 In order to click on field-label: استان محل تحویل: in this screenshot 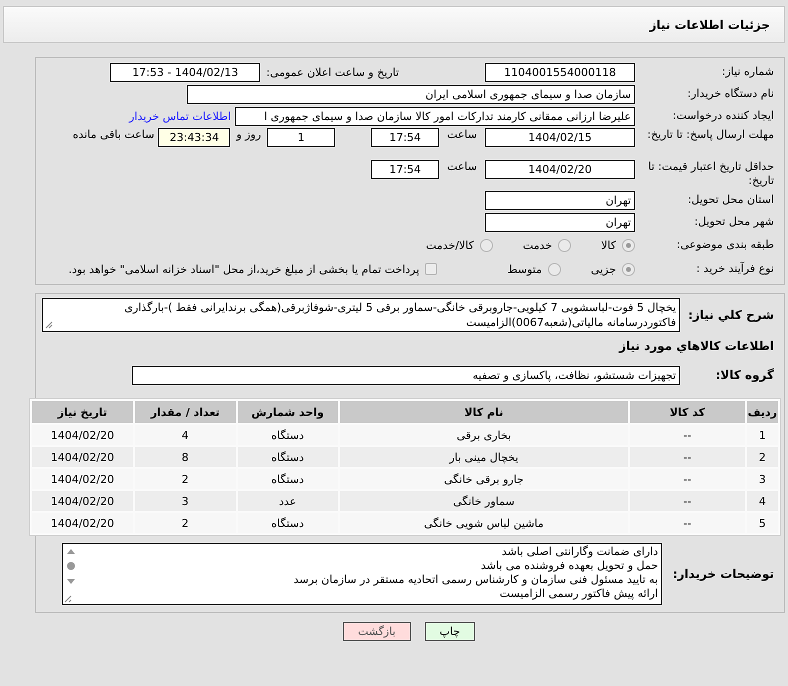, I will do `click(730, 200)`.